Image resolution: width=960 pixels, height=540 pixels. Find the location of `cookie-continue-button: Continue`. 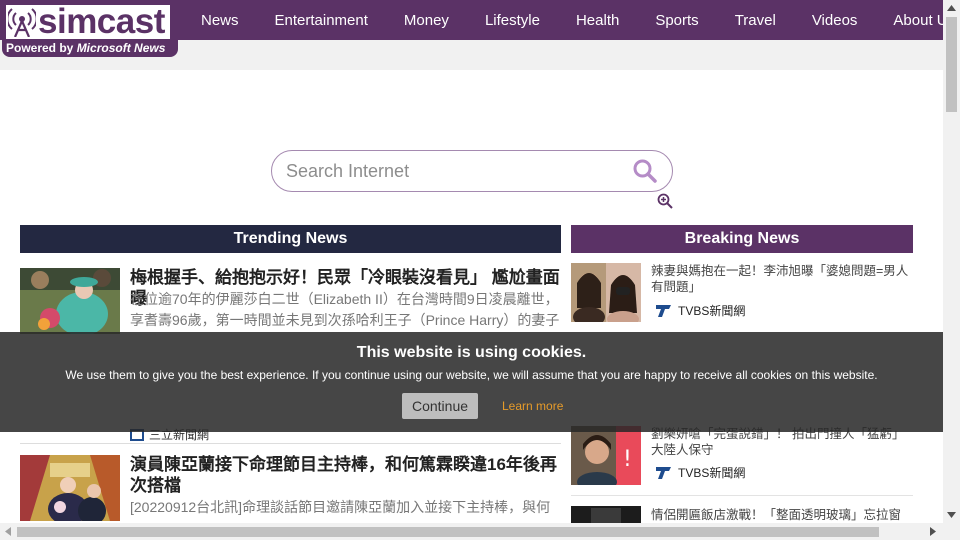

cookie-continue-button: Continue is located at coordinates (440, 406).